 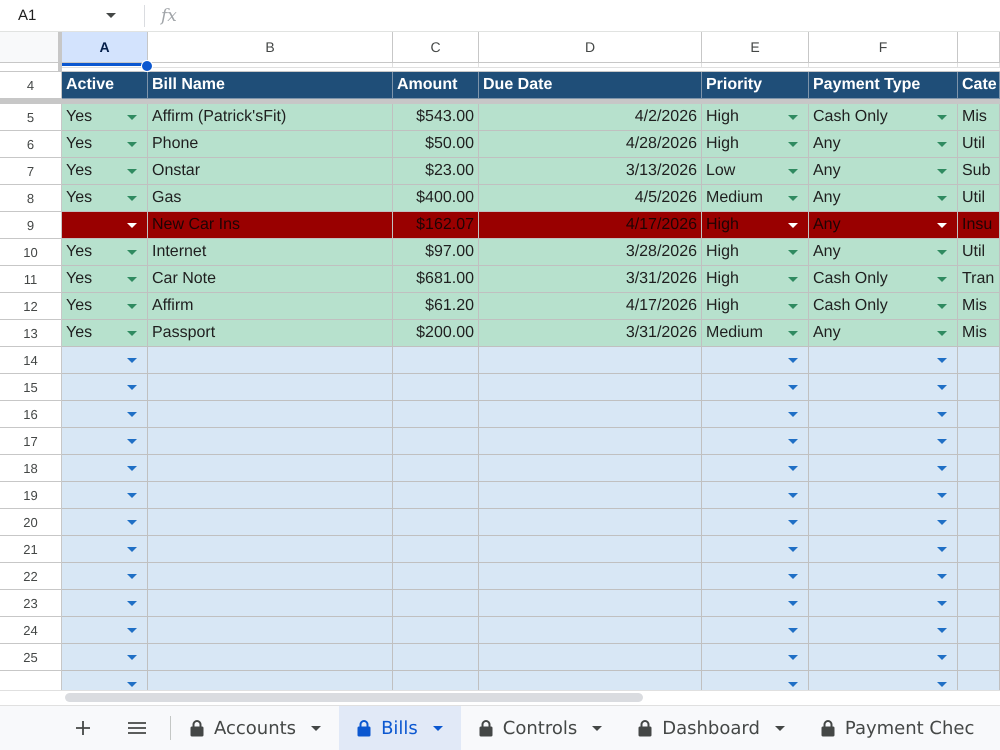 I want to click on row-header: 11, so click(x=31, y=279).